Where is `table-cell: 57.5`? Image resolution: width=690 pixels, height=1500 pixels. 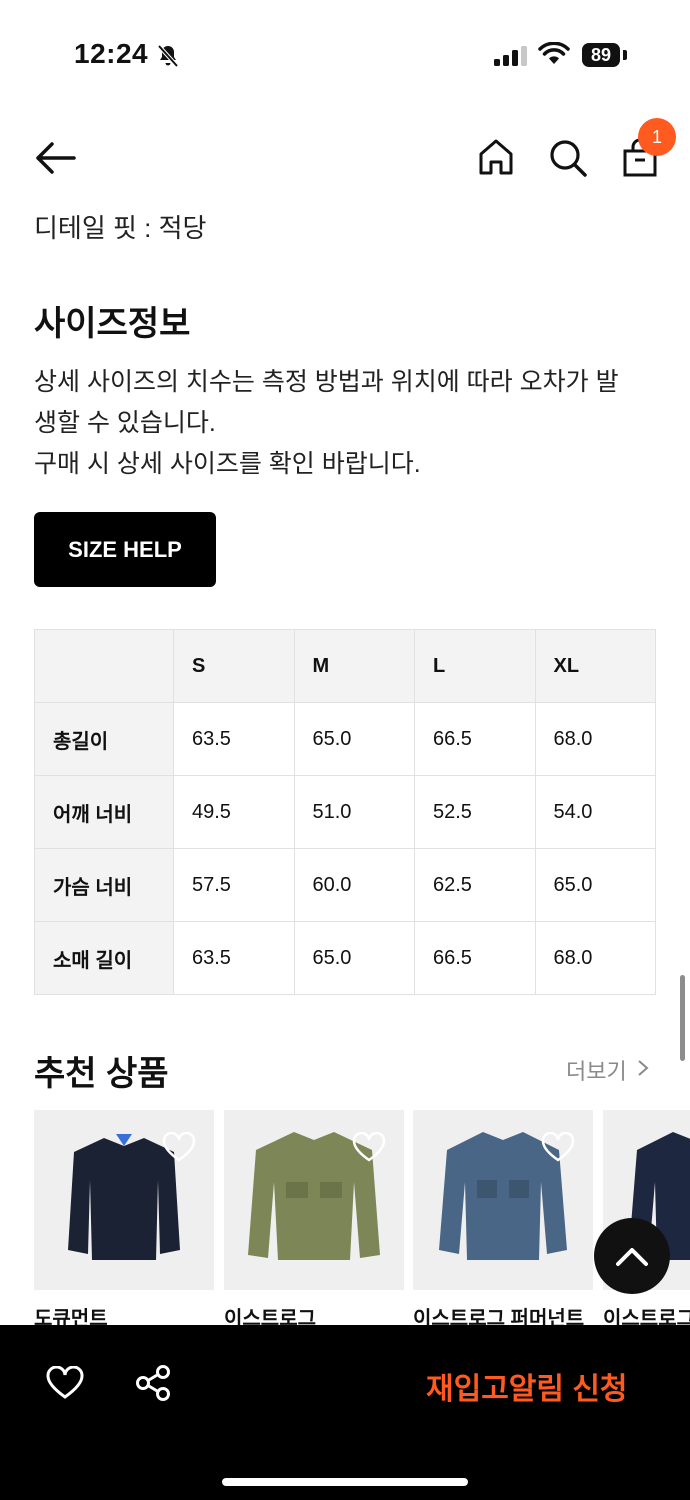
table-cell: 57.5 is located at coordinates (234, 885).